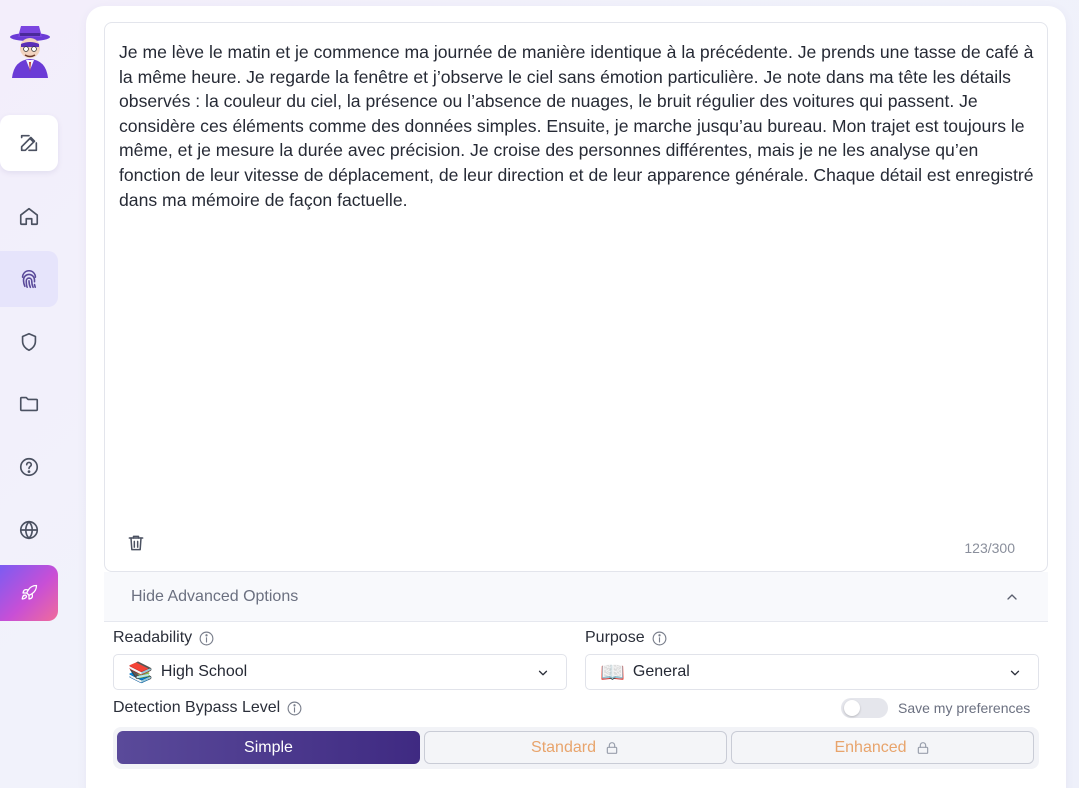  I want to click on readability-label: Readability, so click(153, 637).